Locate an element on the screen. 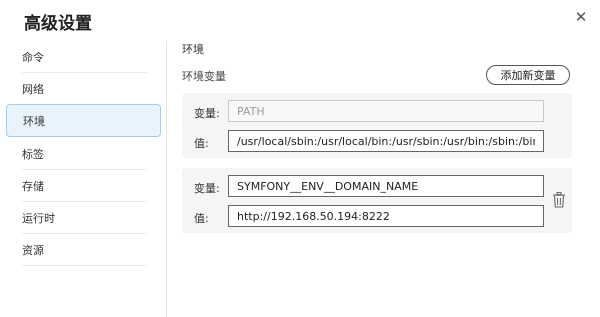 The image size is (600, 317). sidebar-item-network: 网络 is located at coordinates (83, 89).